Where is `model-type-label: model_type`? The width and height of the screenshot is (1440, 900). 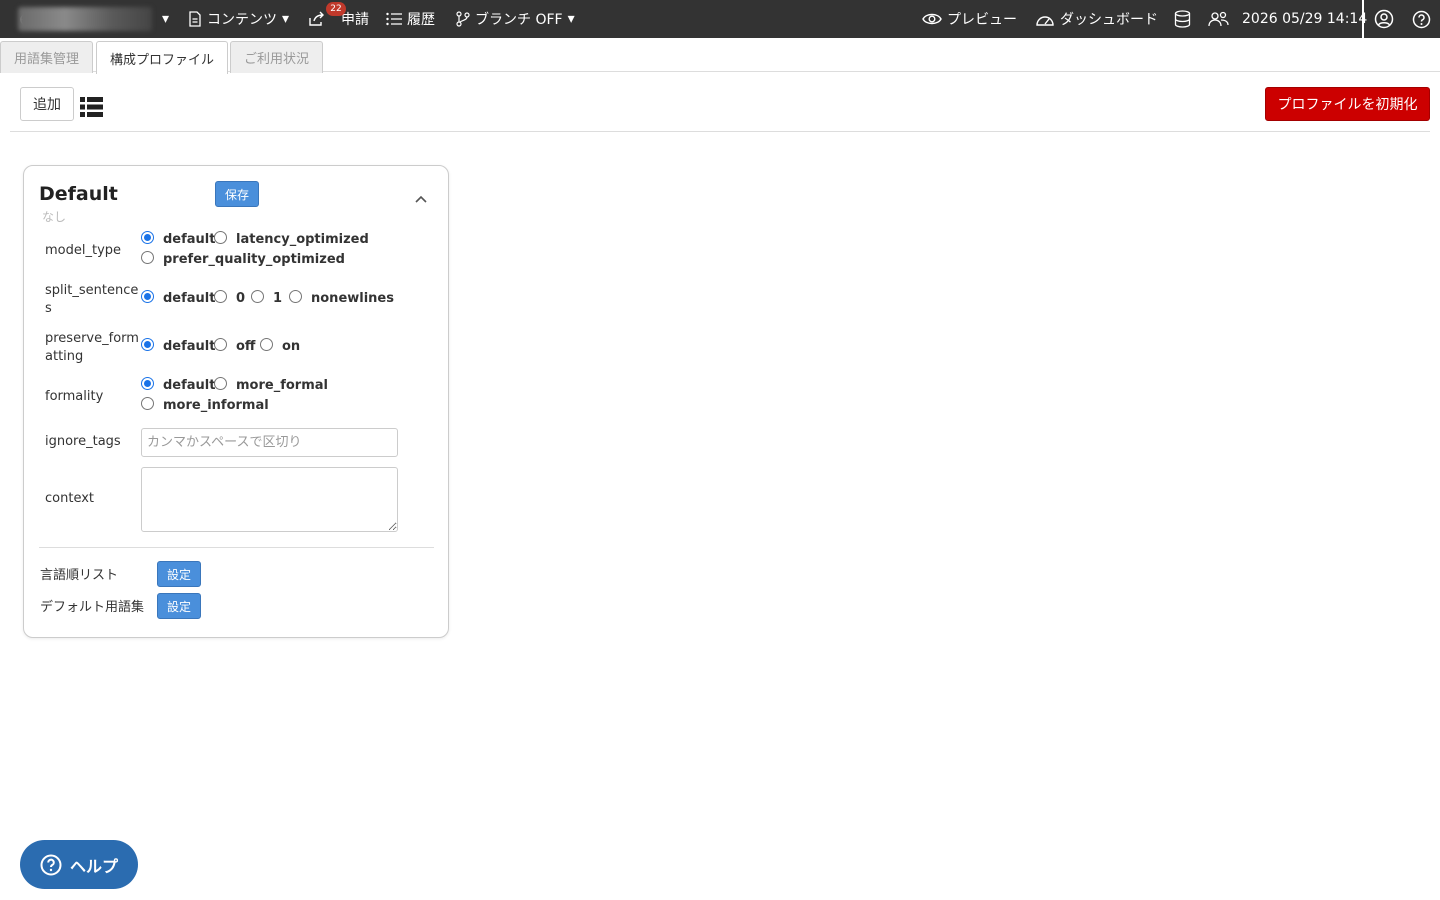
model-type-label: model_type is located at coordinates (83, 250).